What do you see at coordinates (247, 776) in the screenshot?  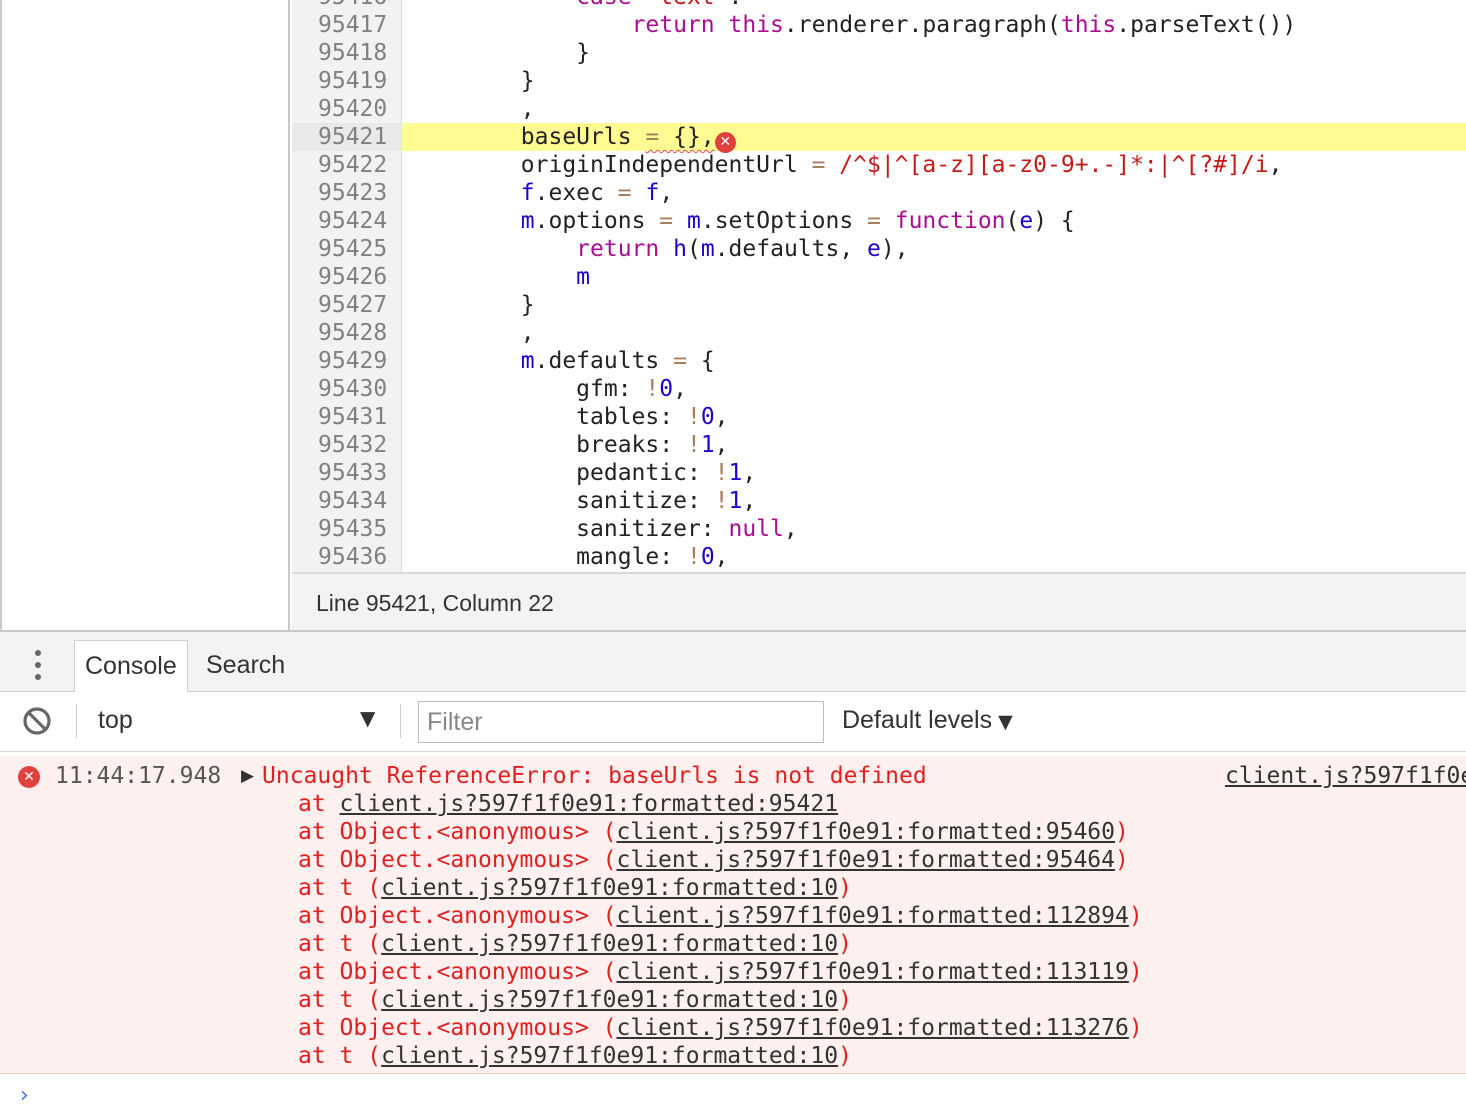 I see `expand-triangle-icon: ▶` at bounding box center [247, 776].